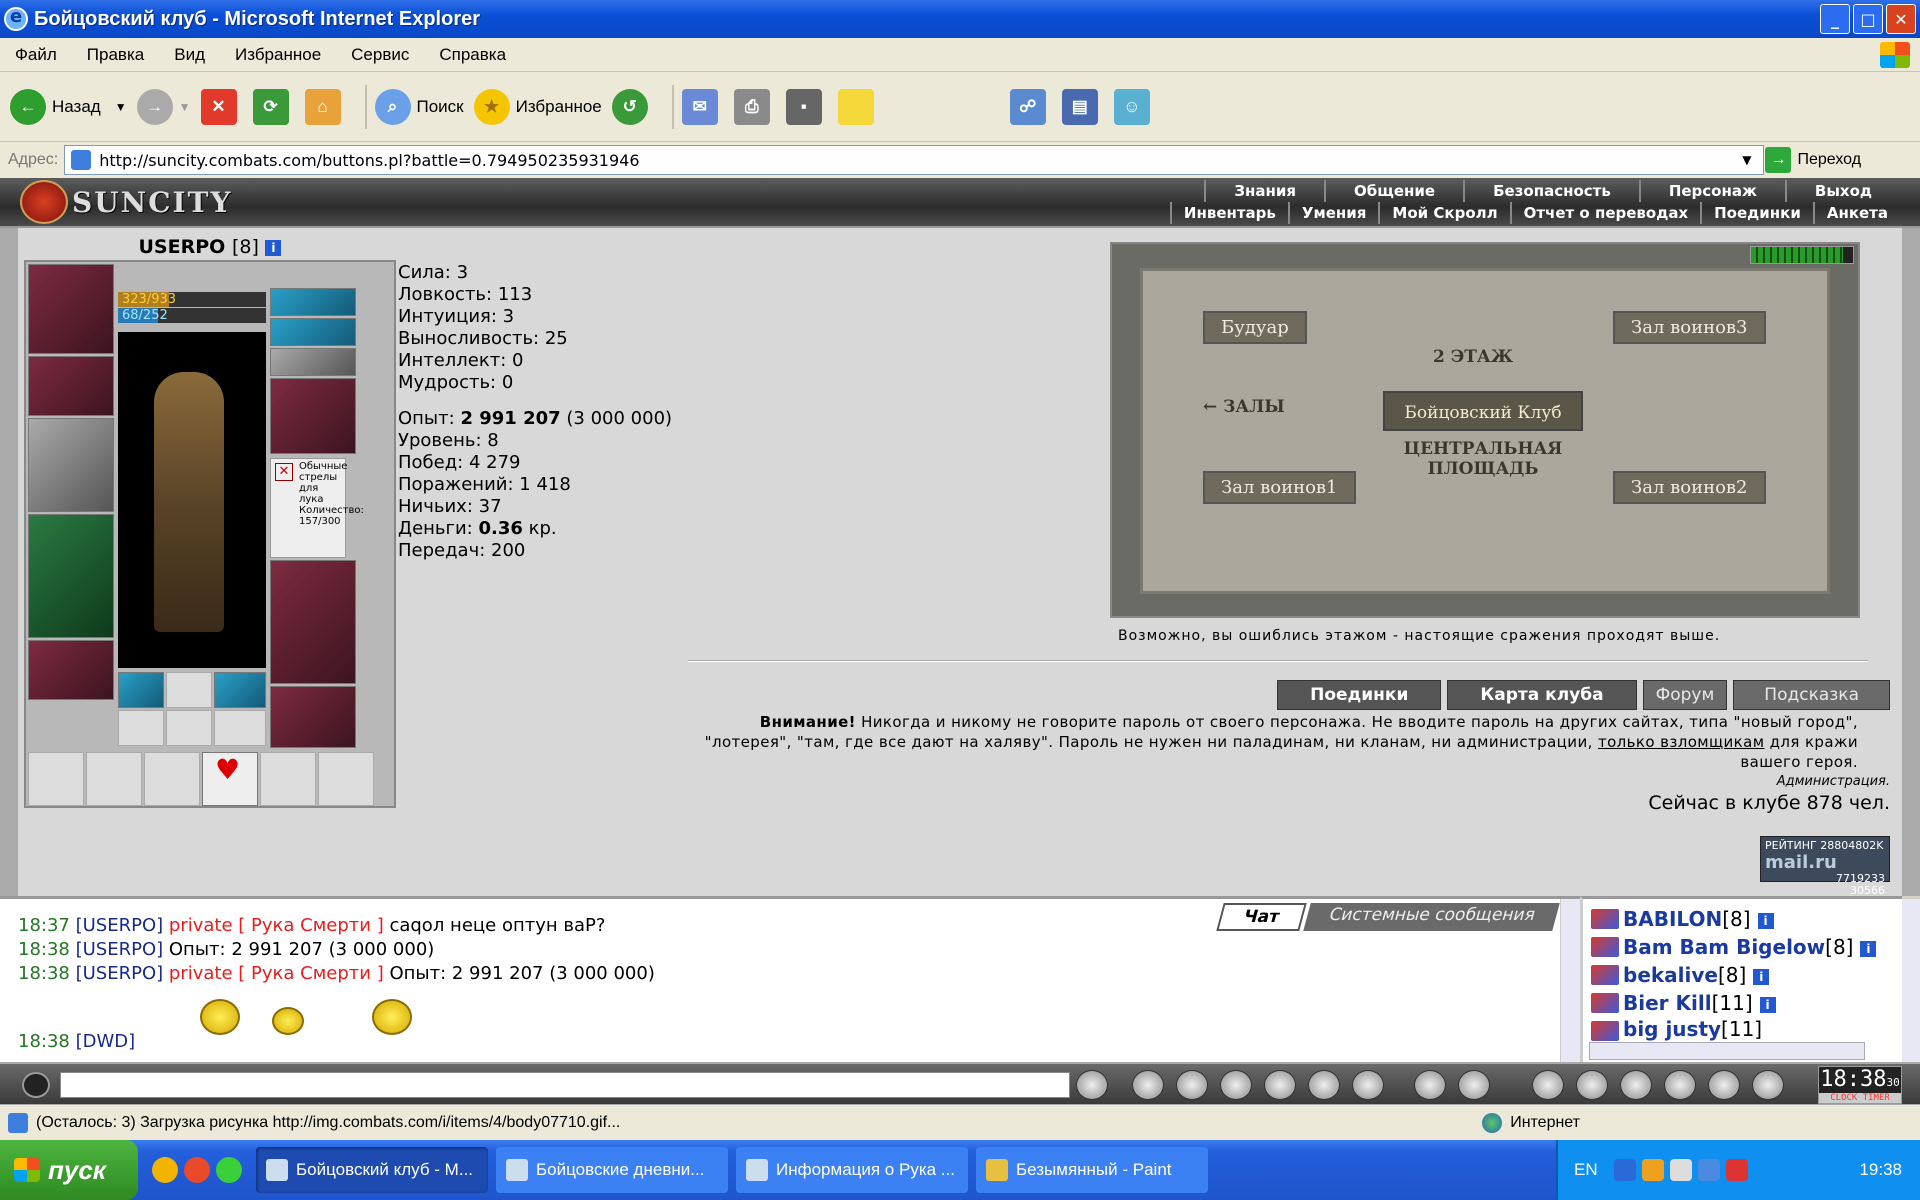 The image size is (1920, 1200). I want to click on send-icon, so click(1092, 1085).